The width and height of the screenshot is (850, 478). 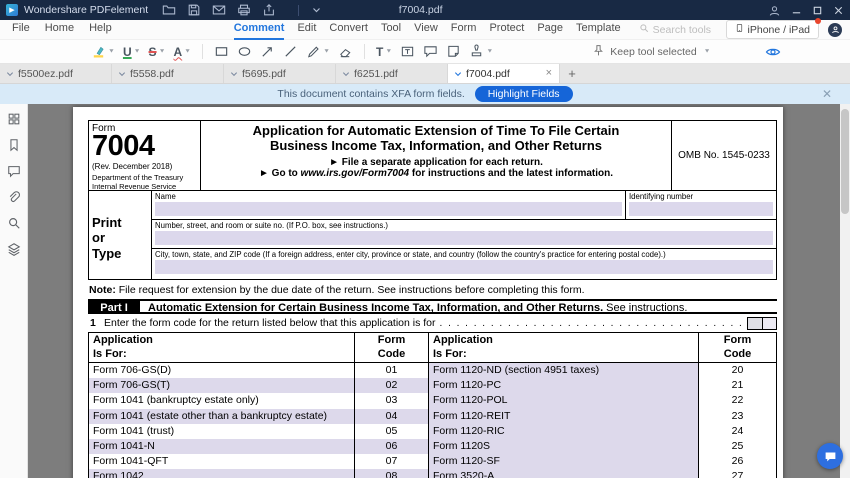 What do you see at coordinates (183, 52) in the screenshot?
I see `squiggly-underline-tool-button: A ▼` at bounding box center [183, 52].